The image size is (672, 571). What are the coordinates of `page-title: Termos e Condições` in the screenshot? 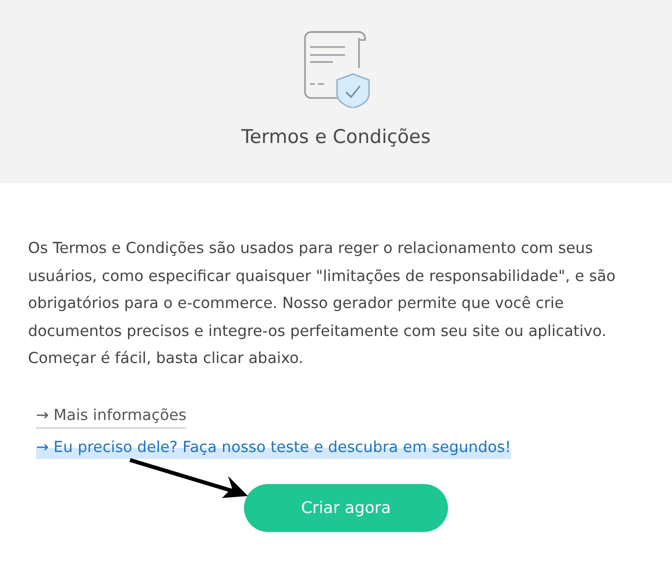 It's located at (336, 137).